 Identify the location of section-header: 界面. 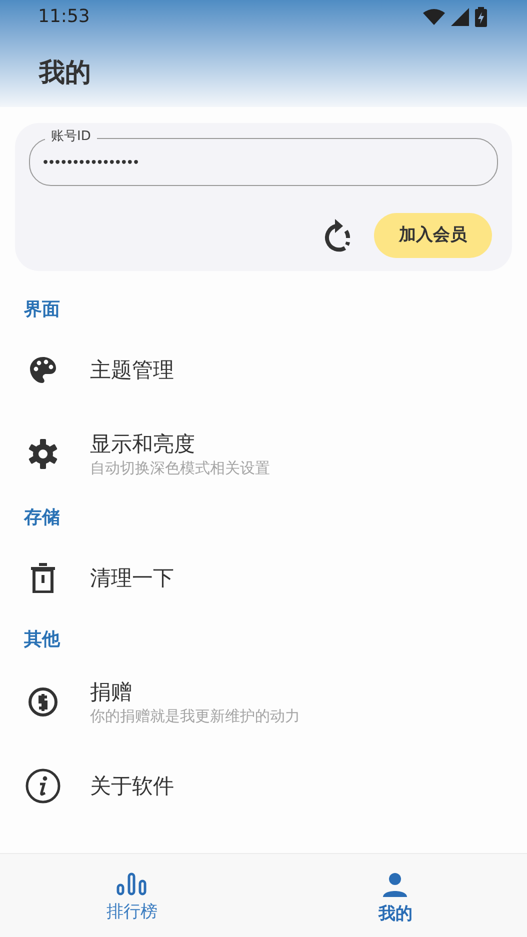
(42, 310).